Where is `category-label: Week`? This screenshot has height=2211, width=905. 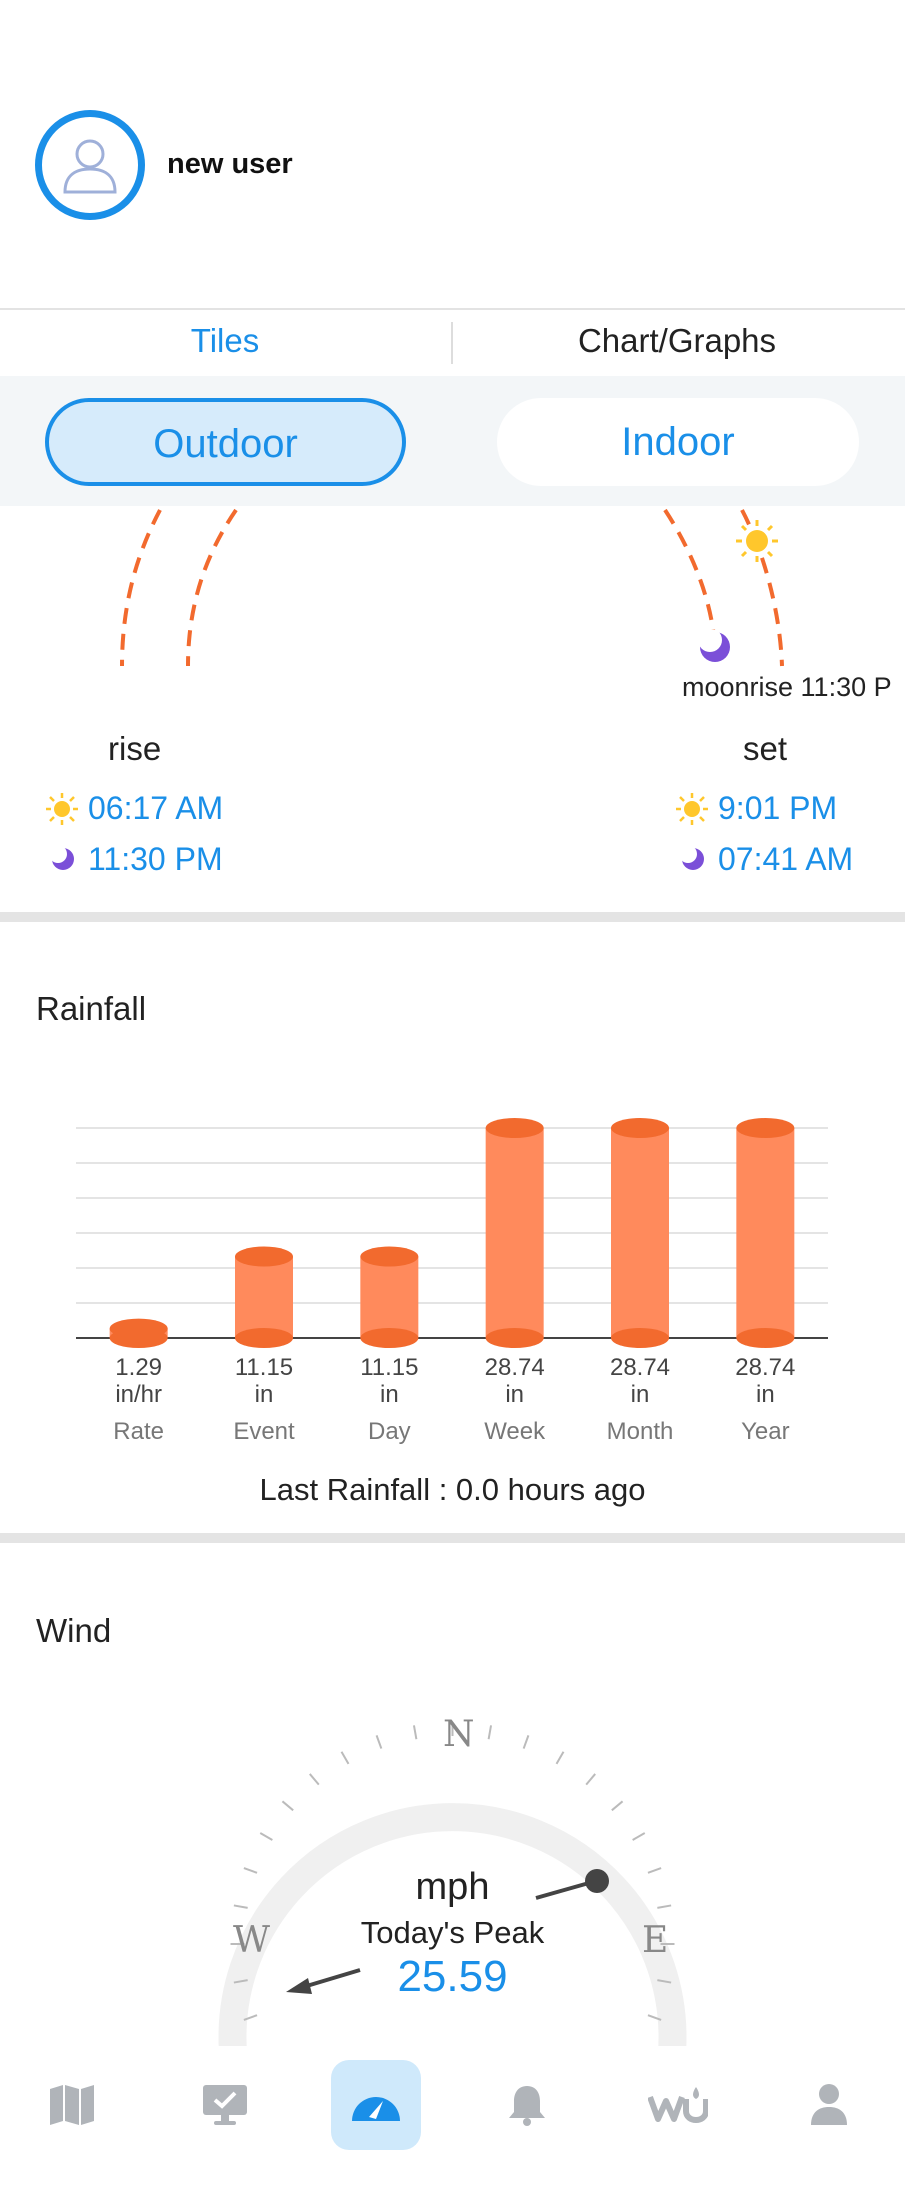
category-label: Week is located at coordinates (515, 1431).